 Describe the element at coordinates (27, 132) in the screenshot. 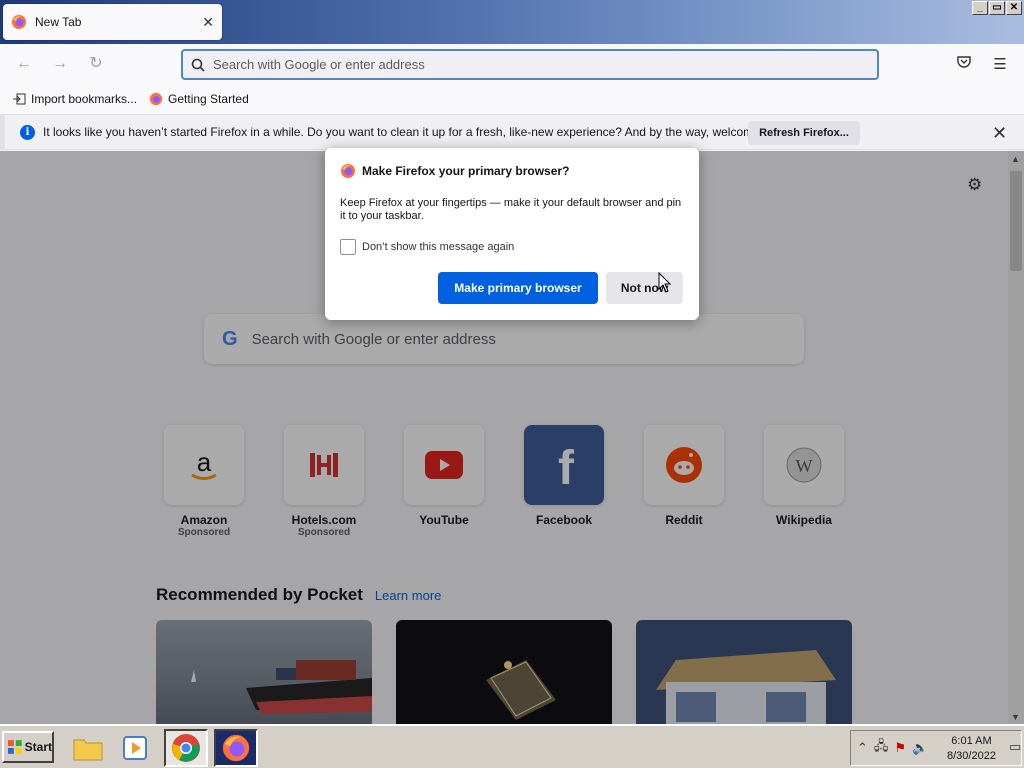

I see `info-icon: i` at that location.